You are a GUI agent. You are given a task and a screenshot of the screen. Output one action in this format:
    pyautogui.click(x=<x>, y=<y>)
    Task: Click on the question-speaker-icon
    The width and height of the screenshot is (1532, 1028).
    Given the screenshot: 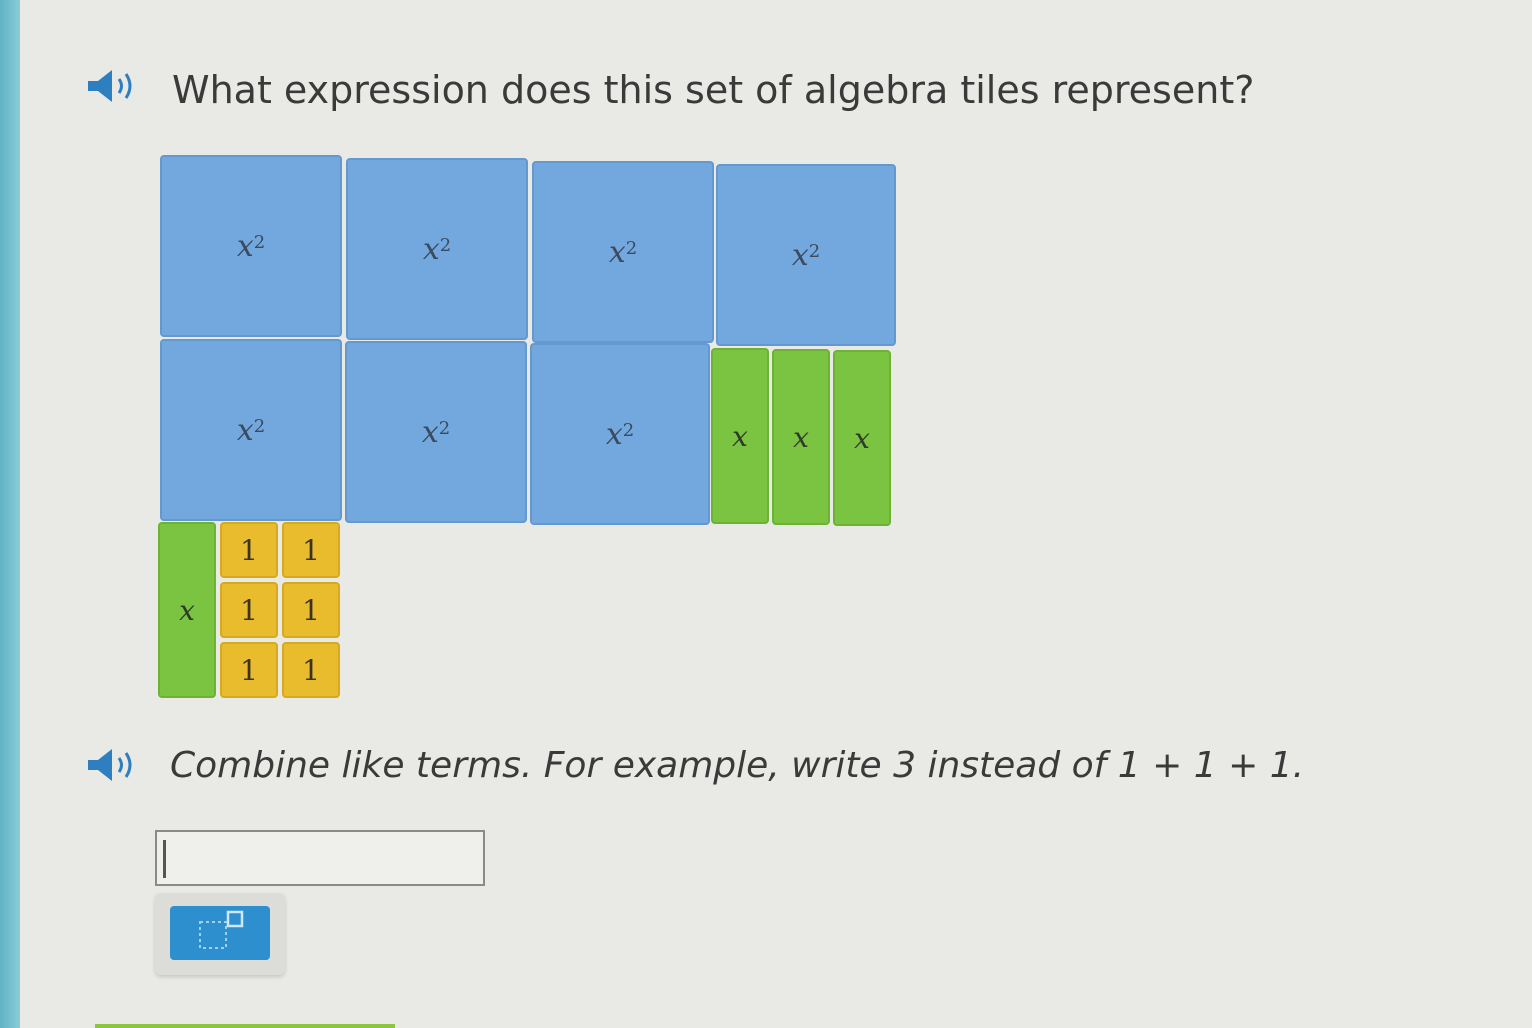 What is the action you would take?
    pyautogui.click(x=114, y=86)
    